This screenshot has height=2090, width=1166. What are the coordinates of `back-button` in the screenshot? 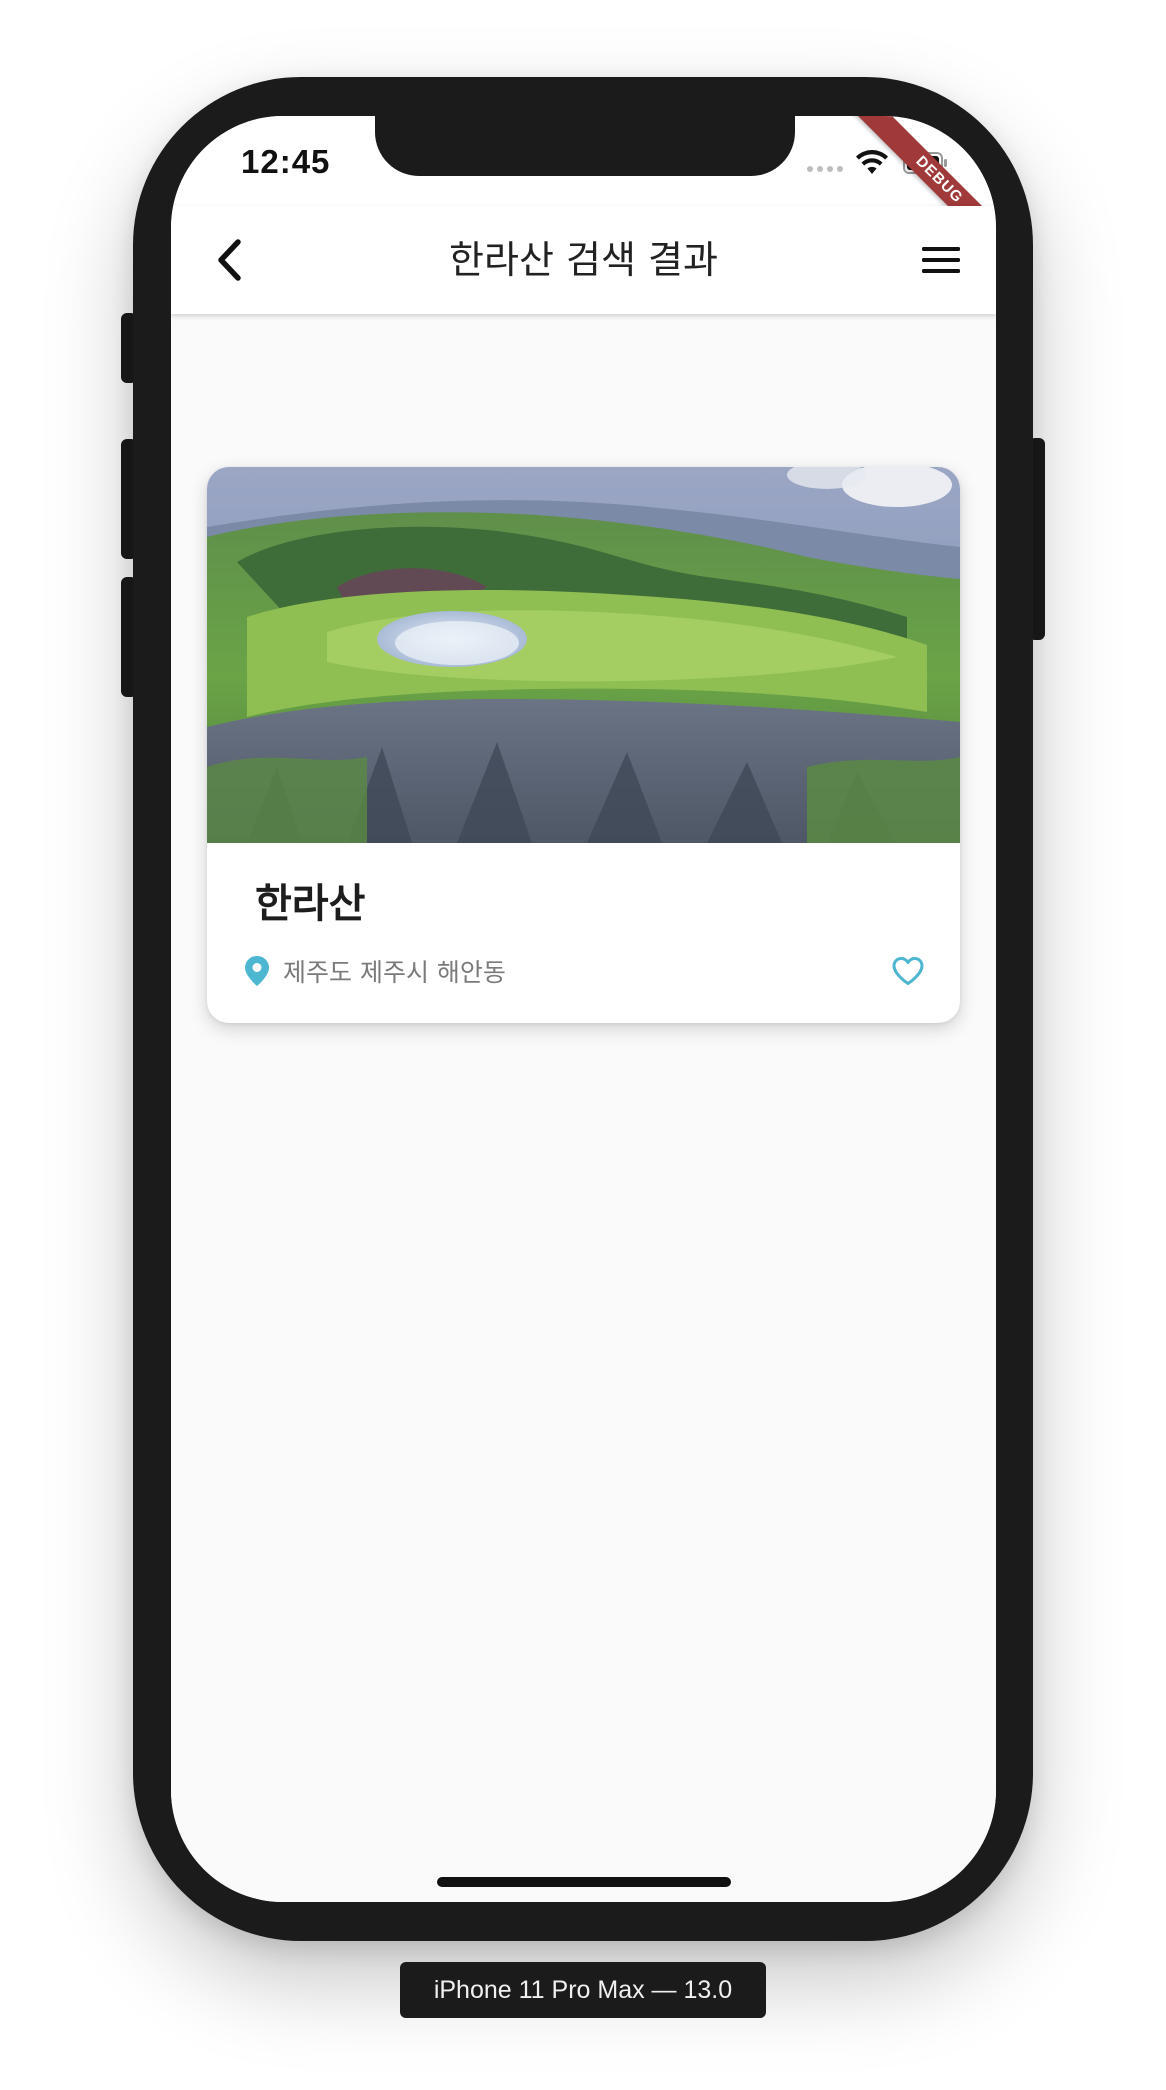 It's located at (229, 260).